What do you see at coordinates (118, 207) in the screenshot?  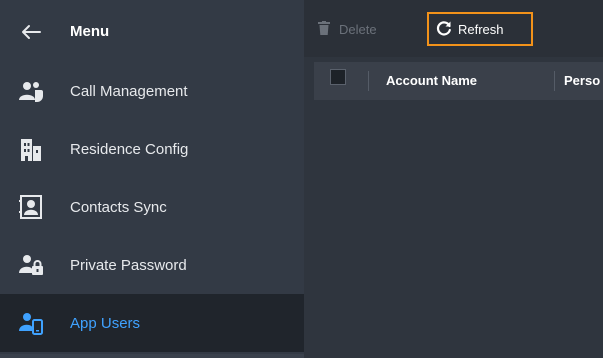 I see `sidebar-item-label: Contacts Sync` at bounding box center [118, 207].